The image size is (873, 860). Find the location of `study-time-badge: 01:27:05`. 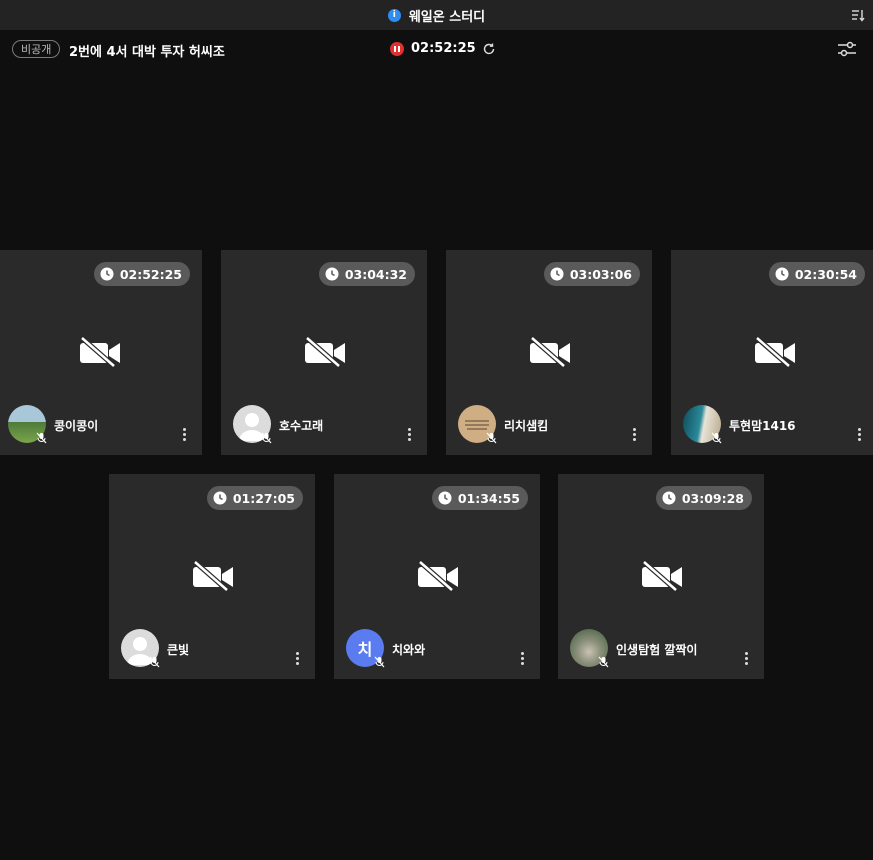

study-time-badge: 01:27:05 is located at coordinates (254, 498).